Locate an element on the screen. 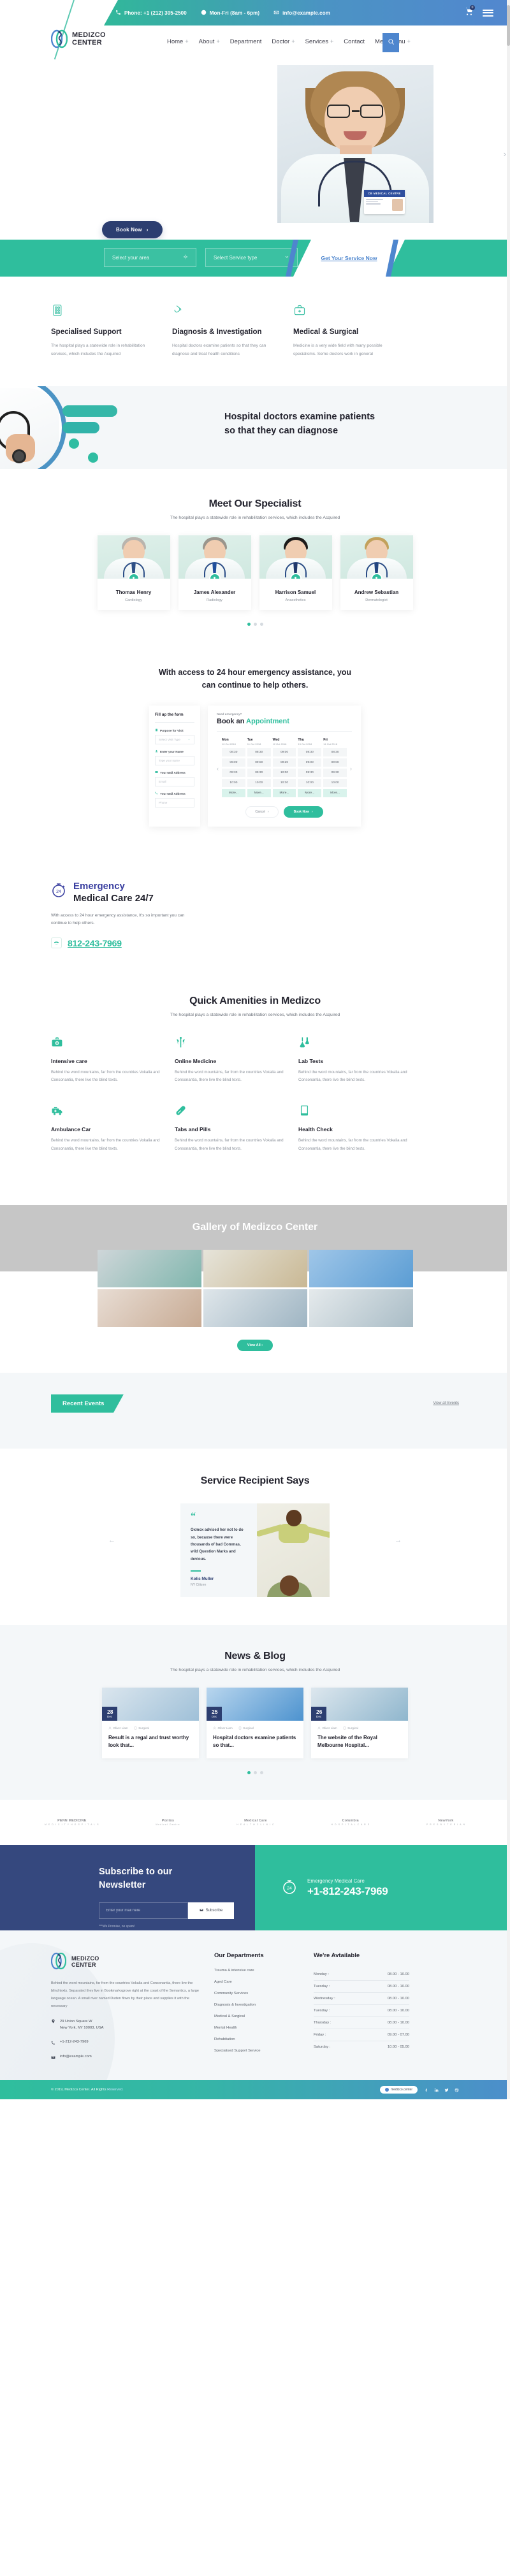 Image resolution: width=510 pixels, height=2576 pixels. facebook-icon is located at coordinates (426, 2089).